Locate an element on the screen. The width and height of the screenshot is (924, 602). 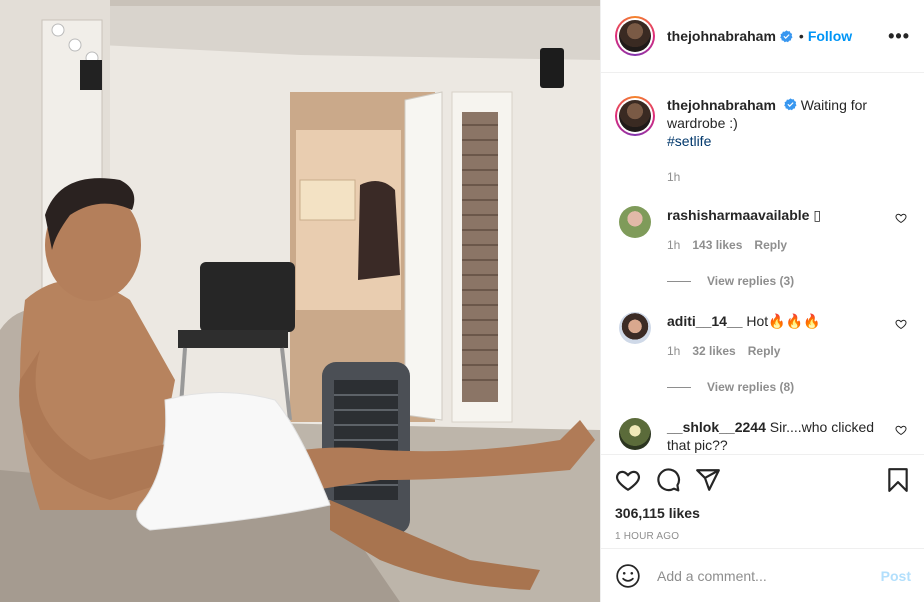
smiley-icon is located at coordinates (628, 576).